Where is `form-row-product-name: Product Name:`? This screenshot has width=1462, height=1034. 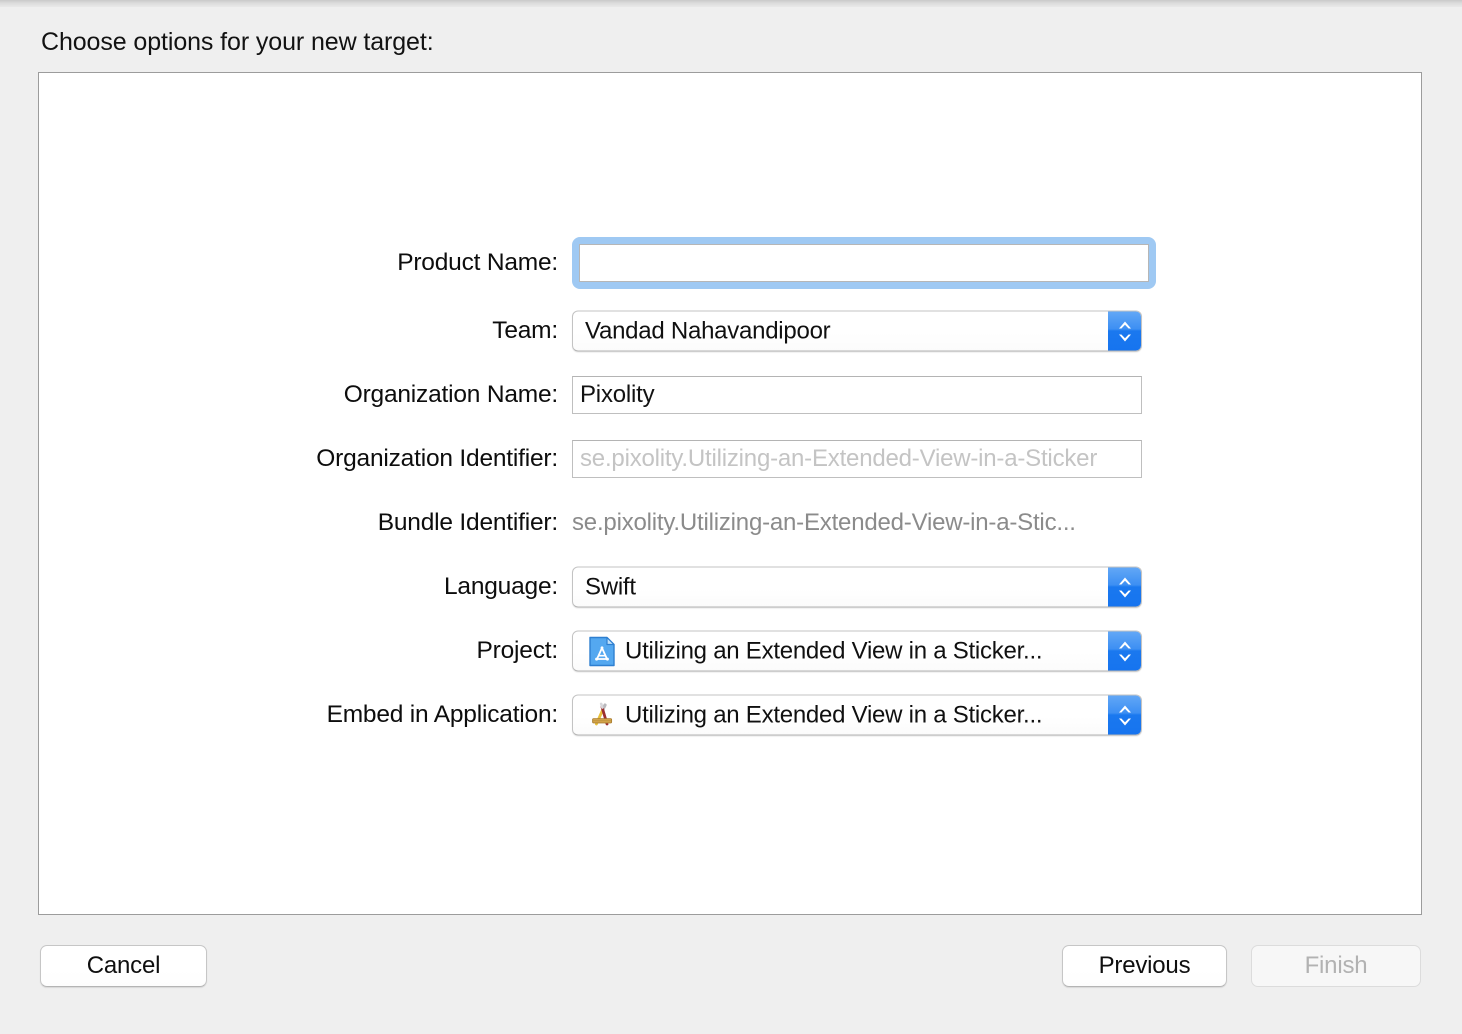
form-row-product-name: Product Name: is located at coordinates (731, 263).